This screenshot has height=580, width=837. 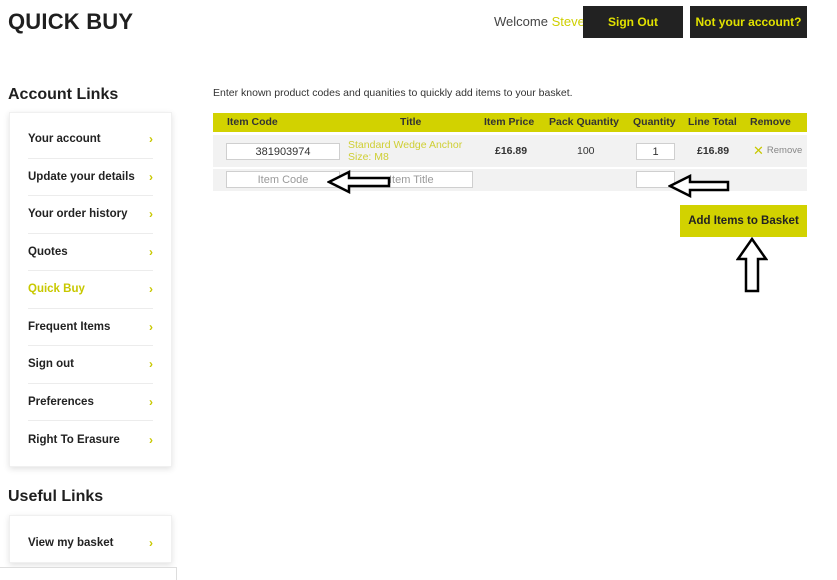 I want to click on sidebar-item-label: Your account, so click(x=64, y=139).